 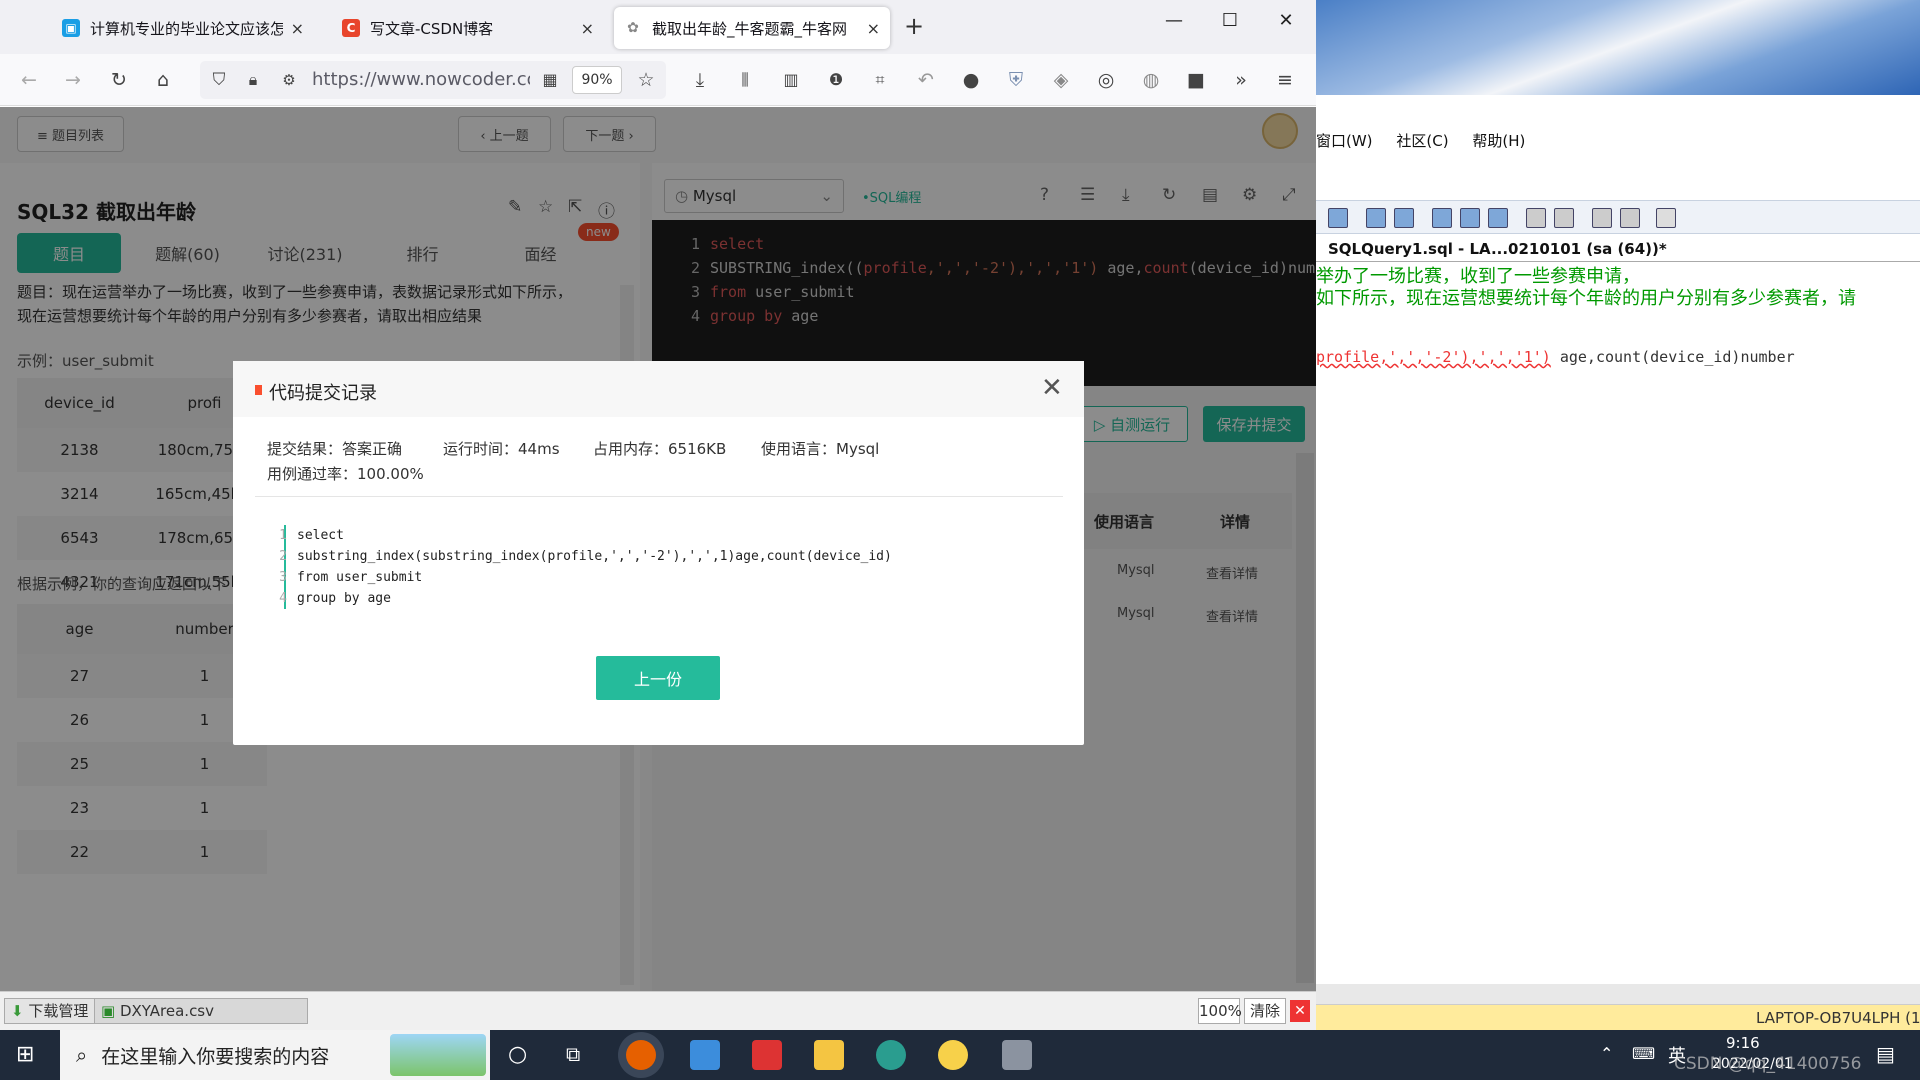 I want to click on code-line: 3 from user_submit, so click(x=351, y=577).